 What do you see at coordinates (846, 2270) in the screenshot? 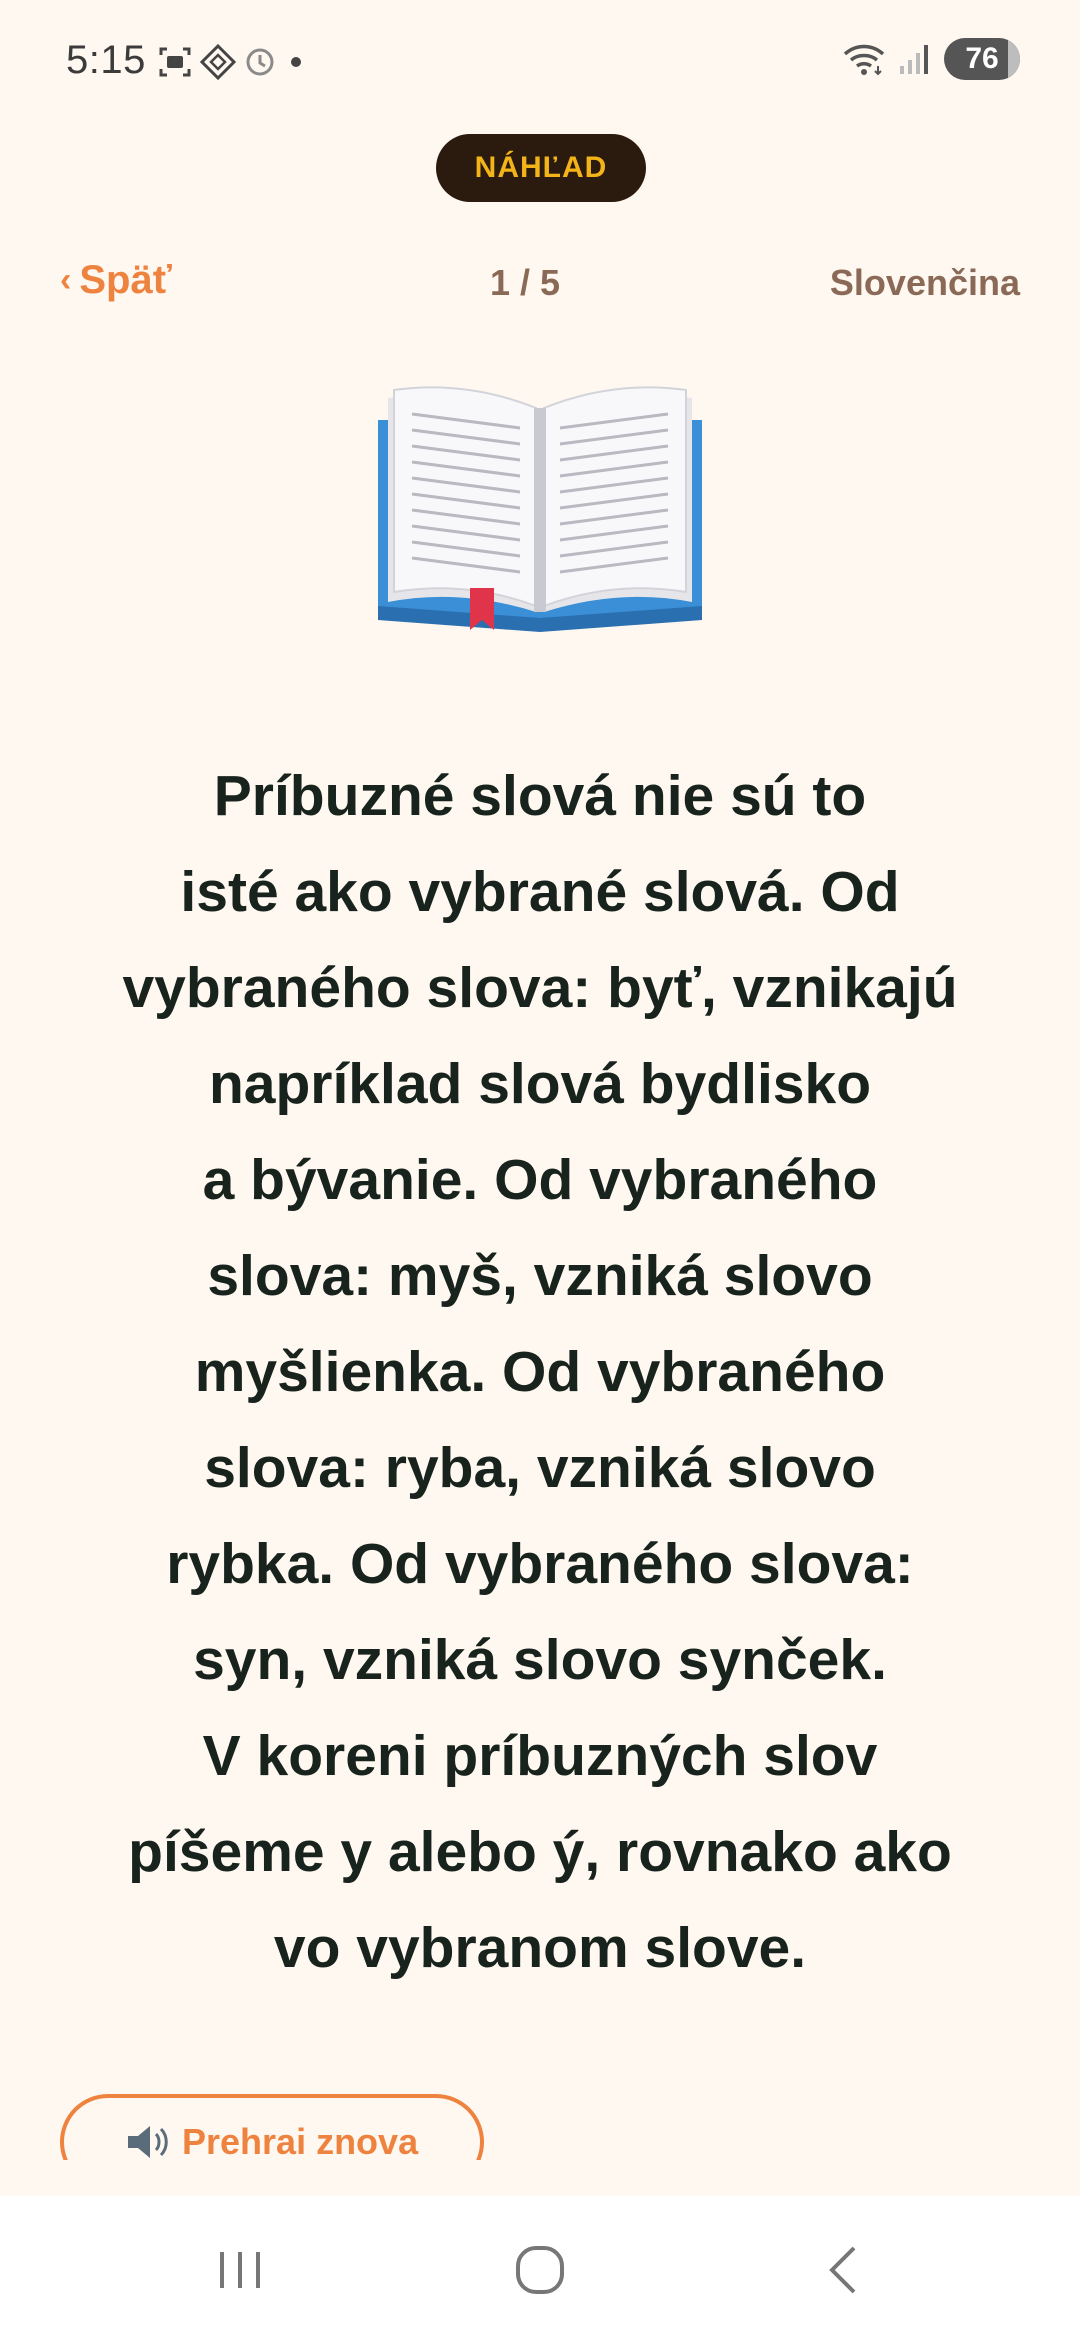
I see `back-icon` at bounding box center [846, 2270].